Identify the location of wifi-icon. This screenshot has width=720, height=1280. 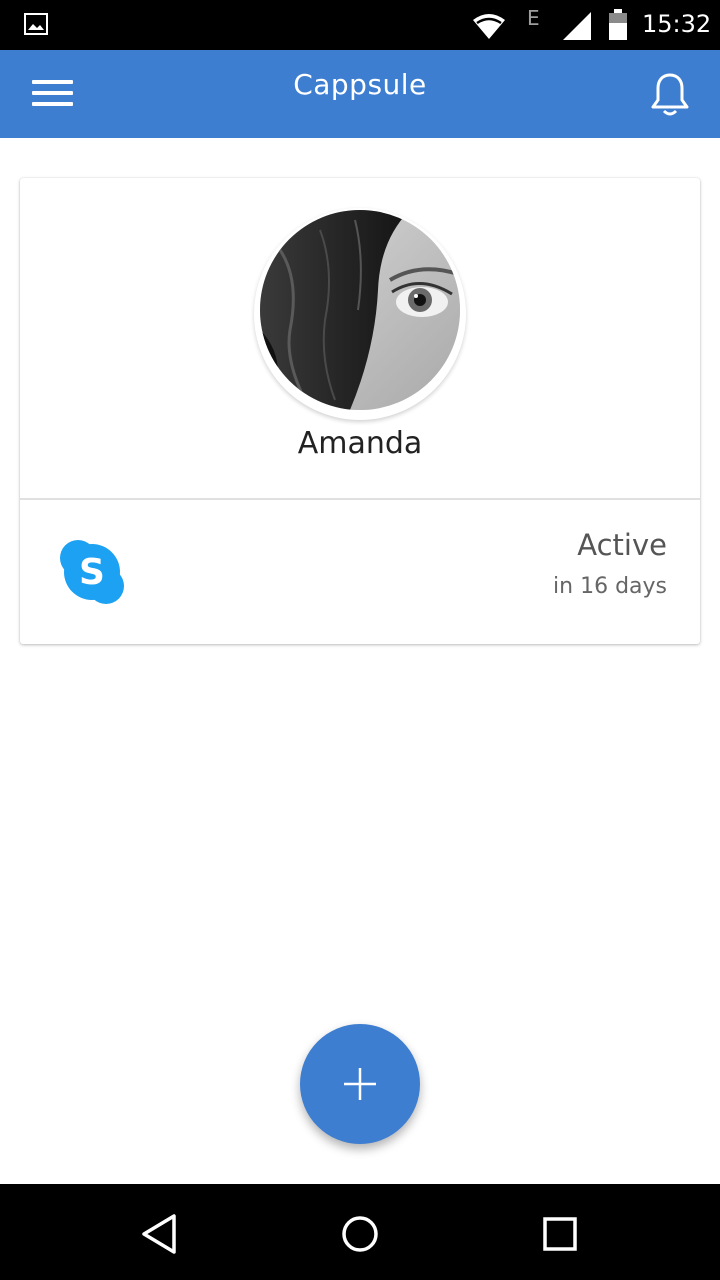
(489, 26).